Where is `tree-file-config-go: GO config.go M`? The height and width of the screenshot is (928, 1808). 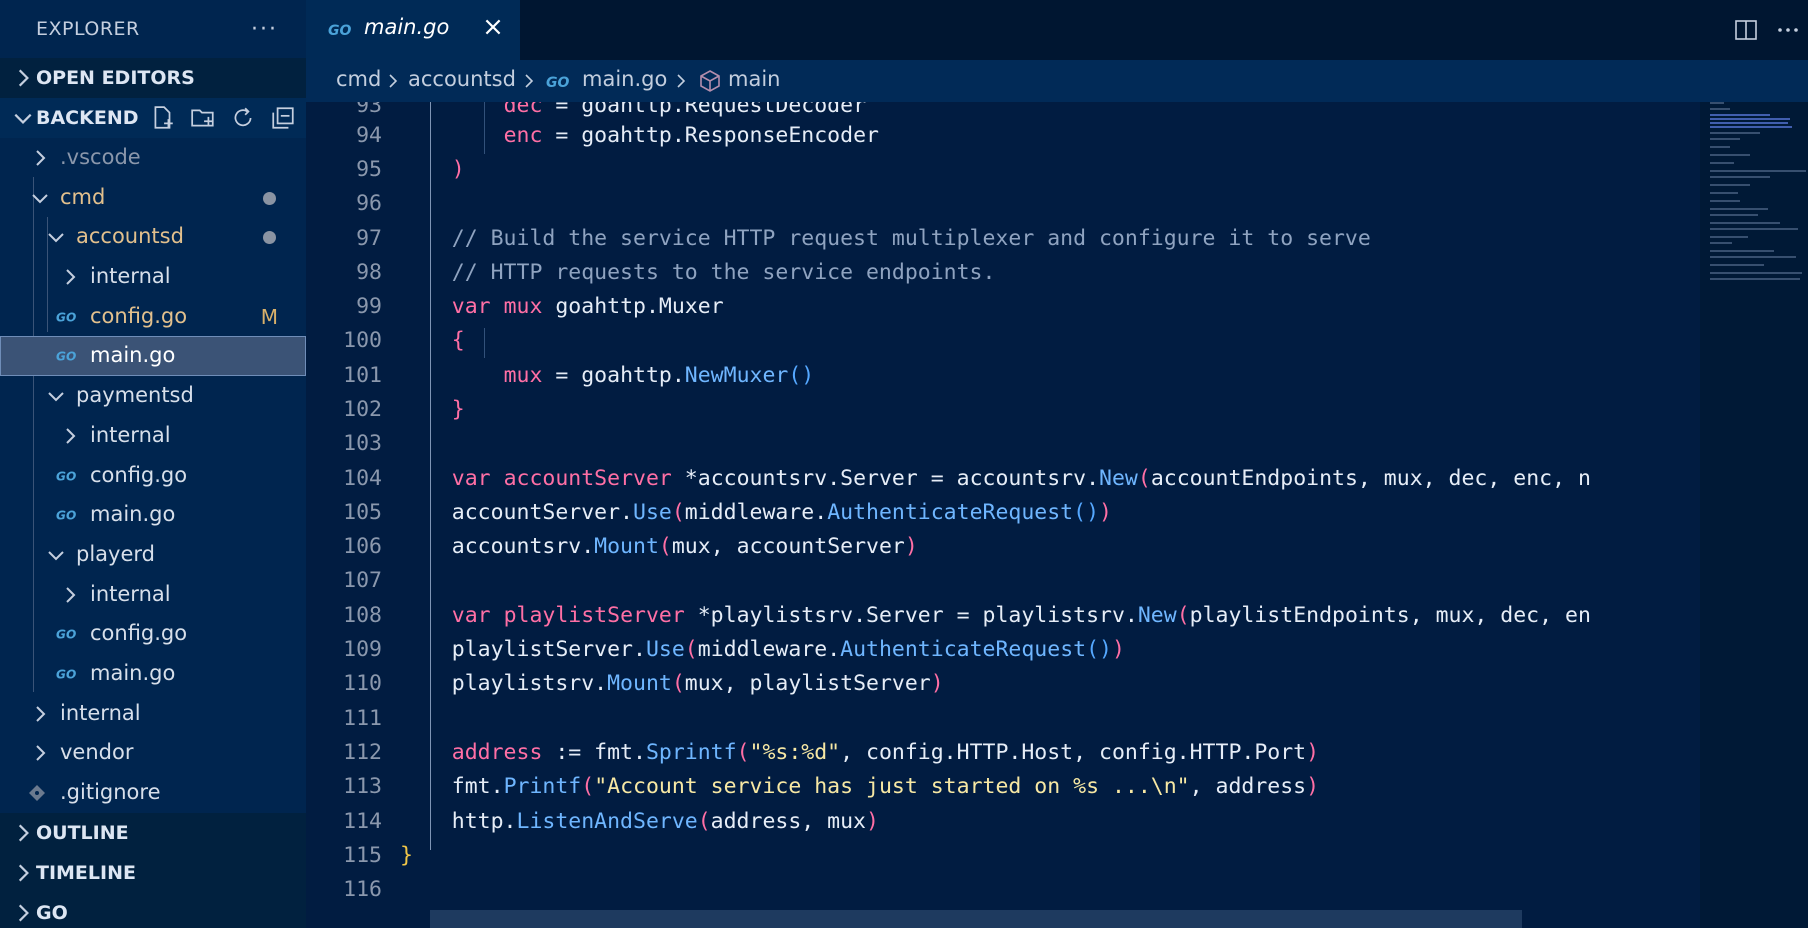 tree-file-config-go: GO config.go M is located at coordinates (153, 317).